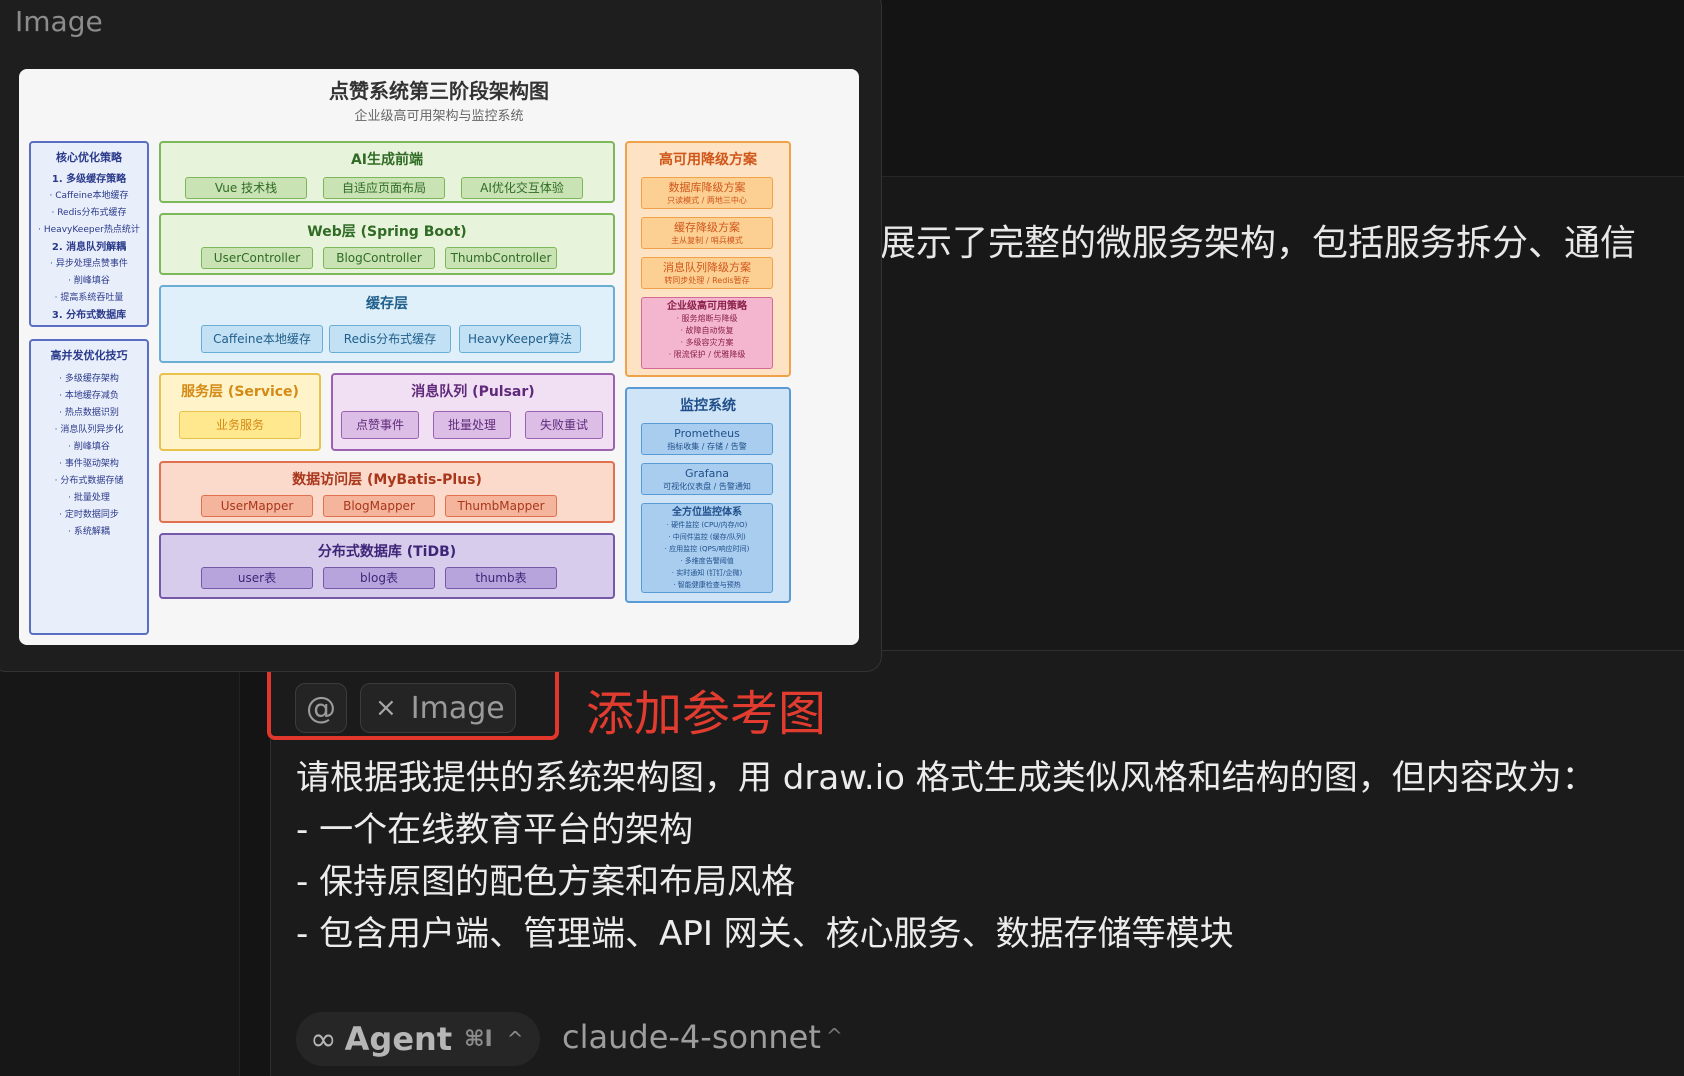 The image size is (1684, 1076). What do you see at coordinates (708, 406) in the screenshot?
I see `panel-title: 监控系统` at bounding box center [708, 406].